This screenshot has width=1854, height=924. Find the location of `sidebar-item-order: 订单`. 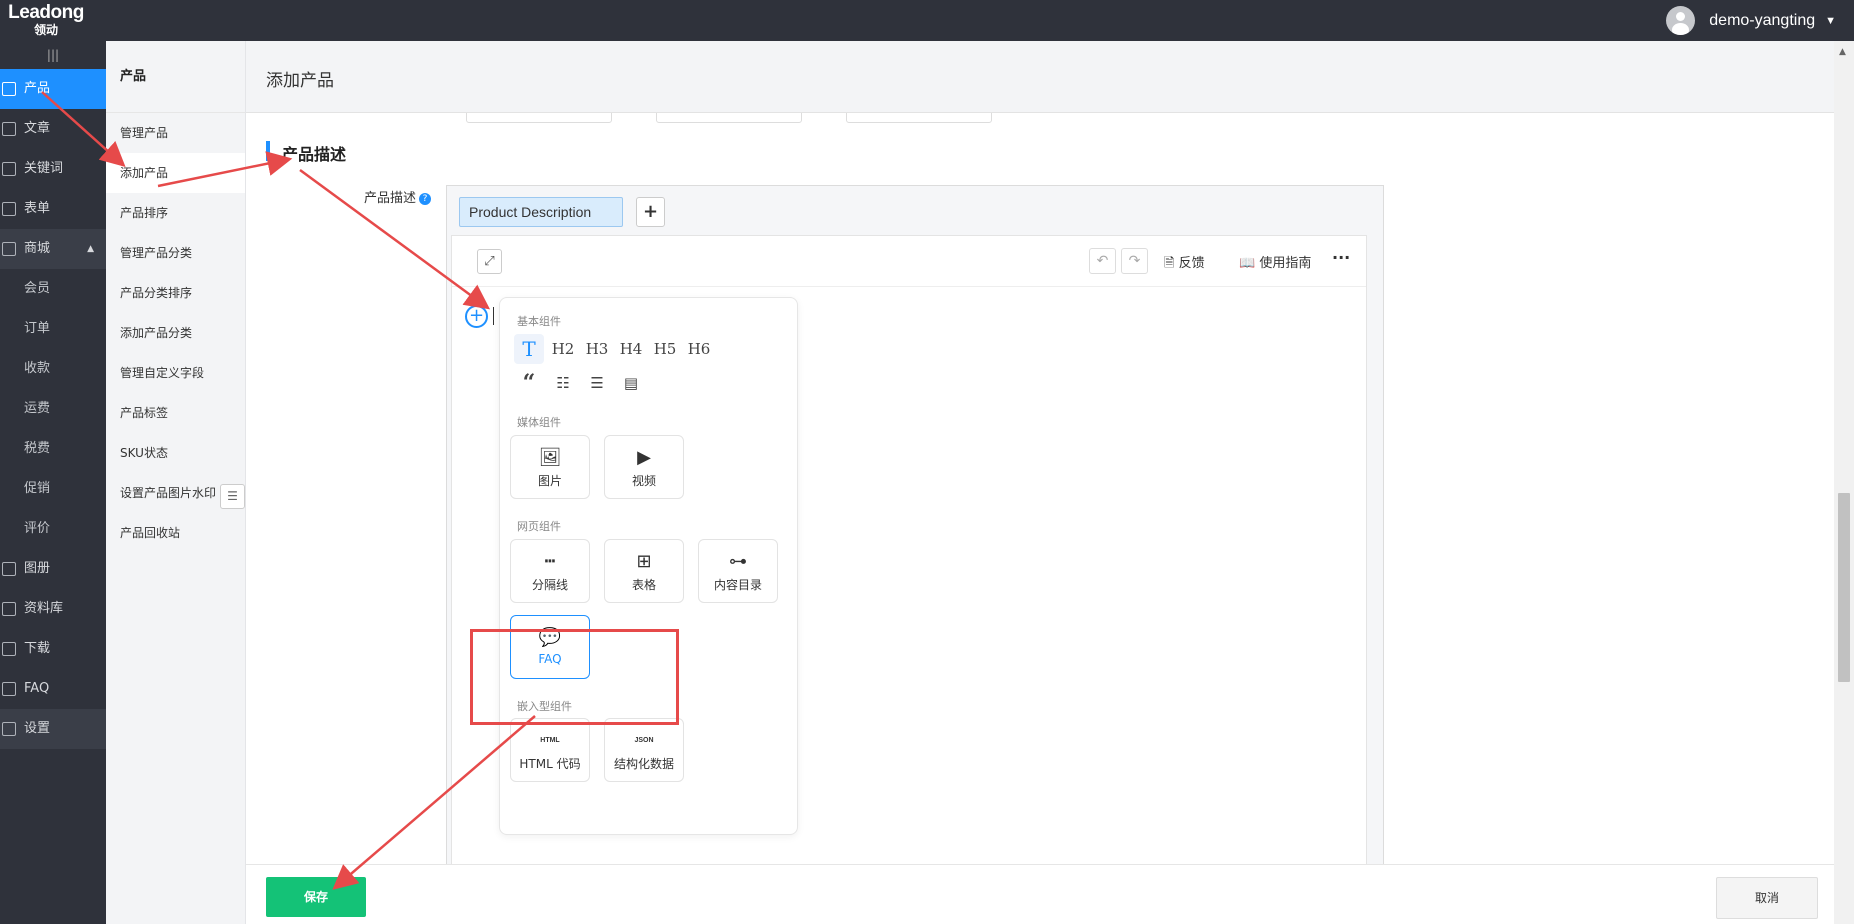

sidebar-item-order: 订单 is located at coordinates (53, 329).